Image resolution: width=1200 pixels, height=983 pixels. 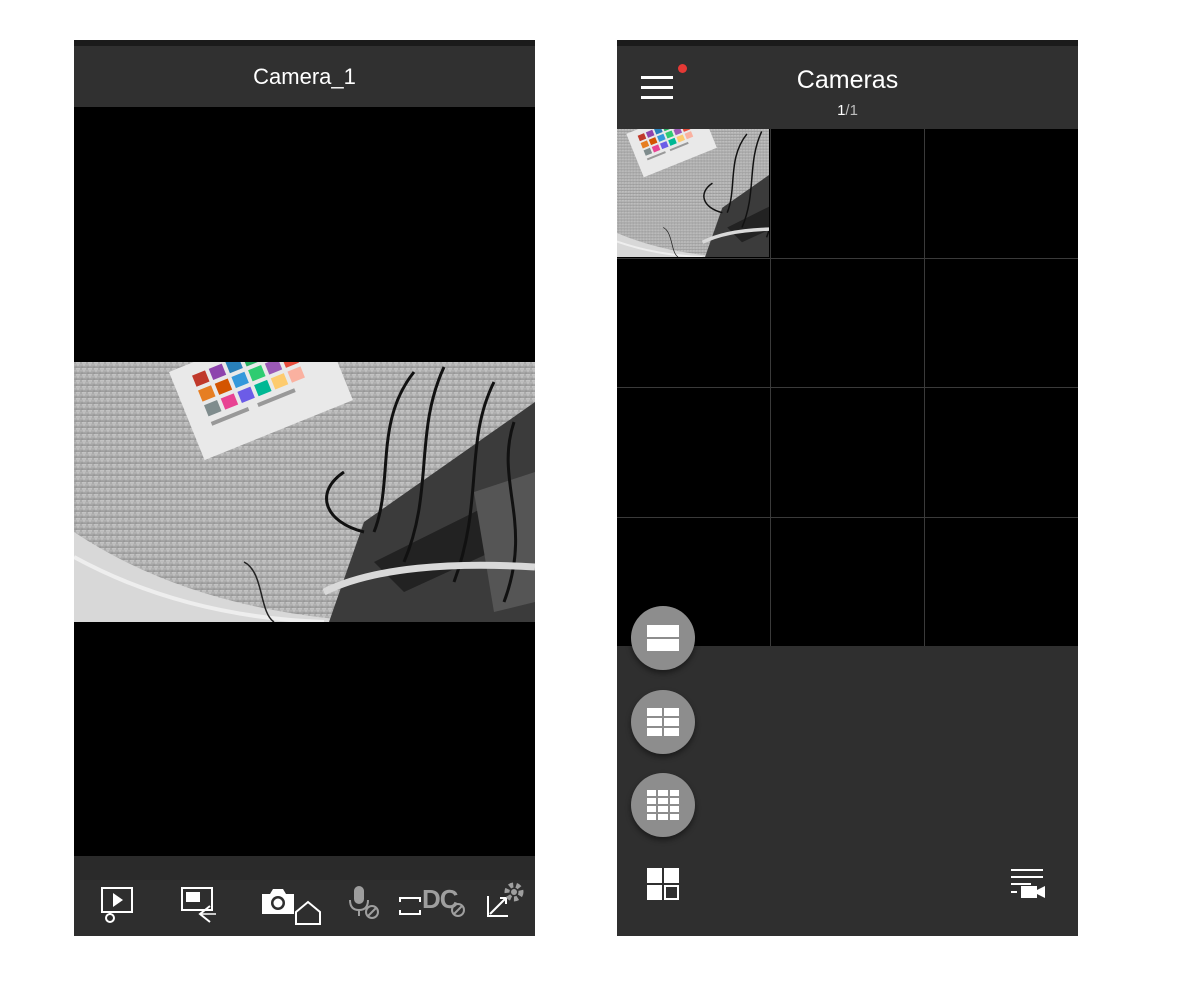 What do you see at coordinates (364, 904) in the screenshot?
I see `mic-muted-icon` at bounding box center [364, 904].